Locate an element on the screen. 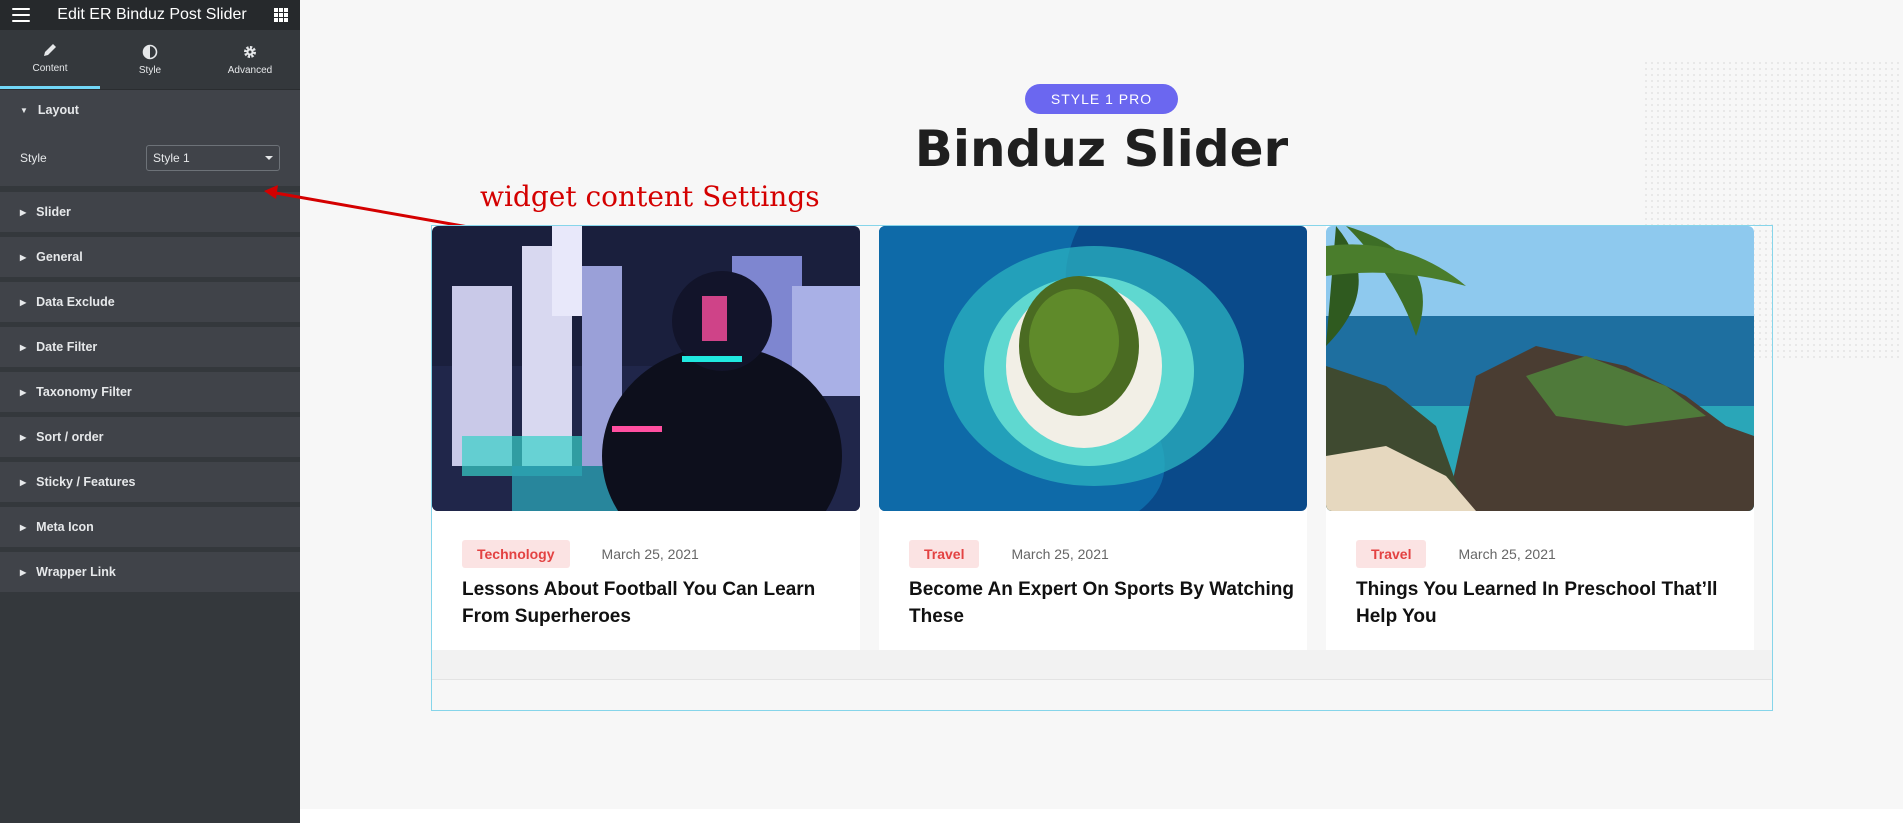  coast-image is located at coordinates (1540, 368).